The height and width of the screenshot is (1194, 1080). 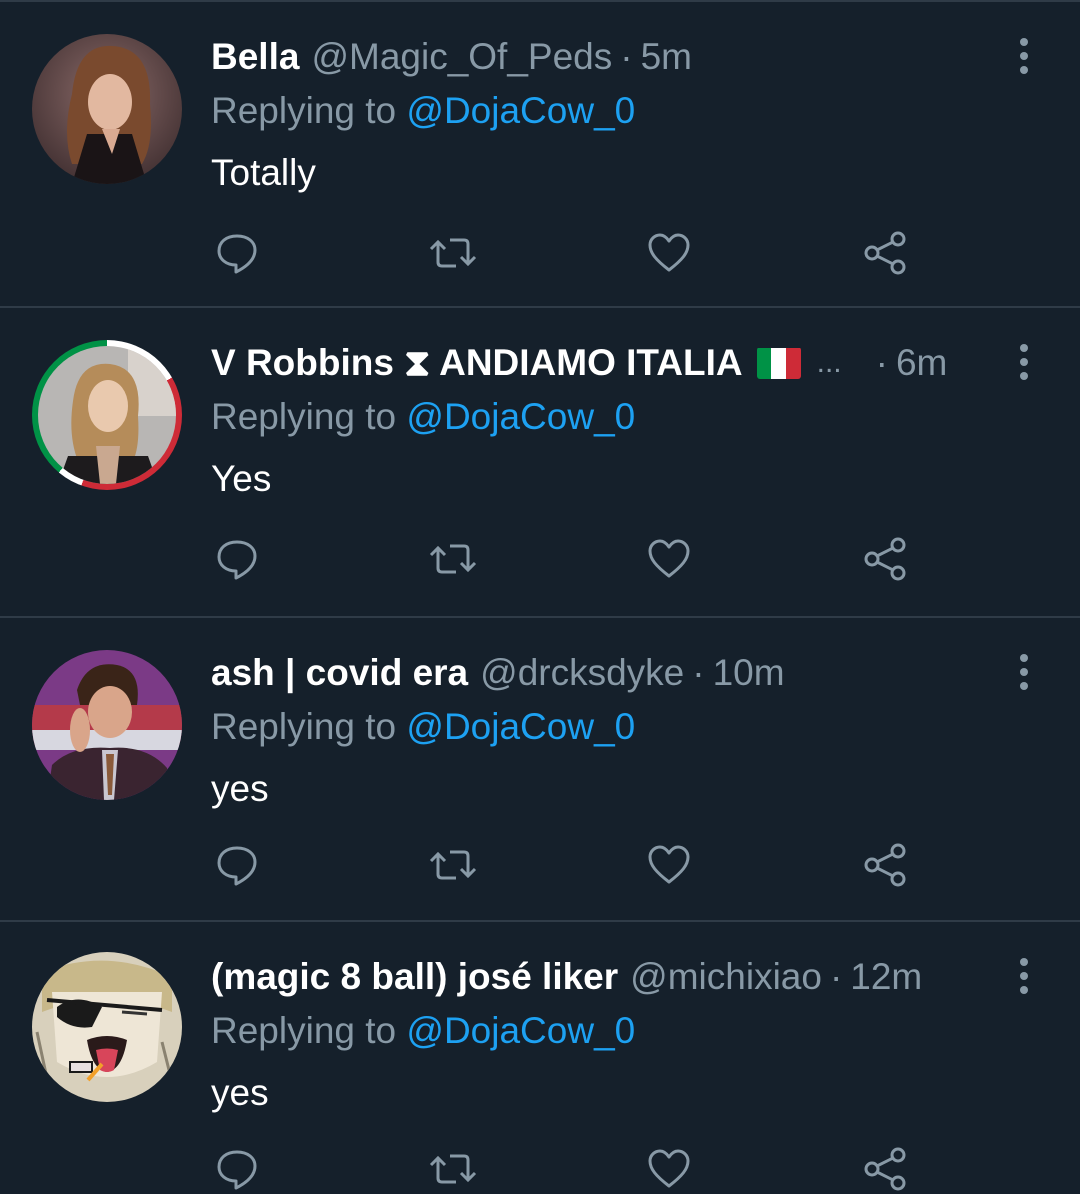 What do you see at coordinates (339, 673) in the screenshot?
I see `display-name: ash | covid era` at bounding box center [339, 673].